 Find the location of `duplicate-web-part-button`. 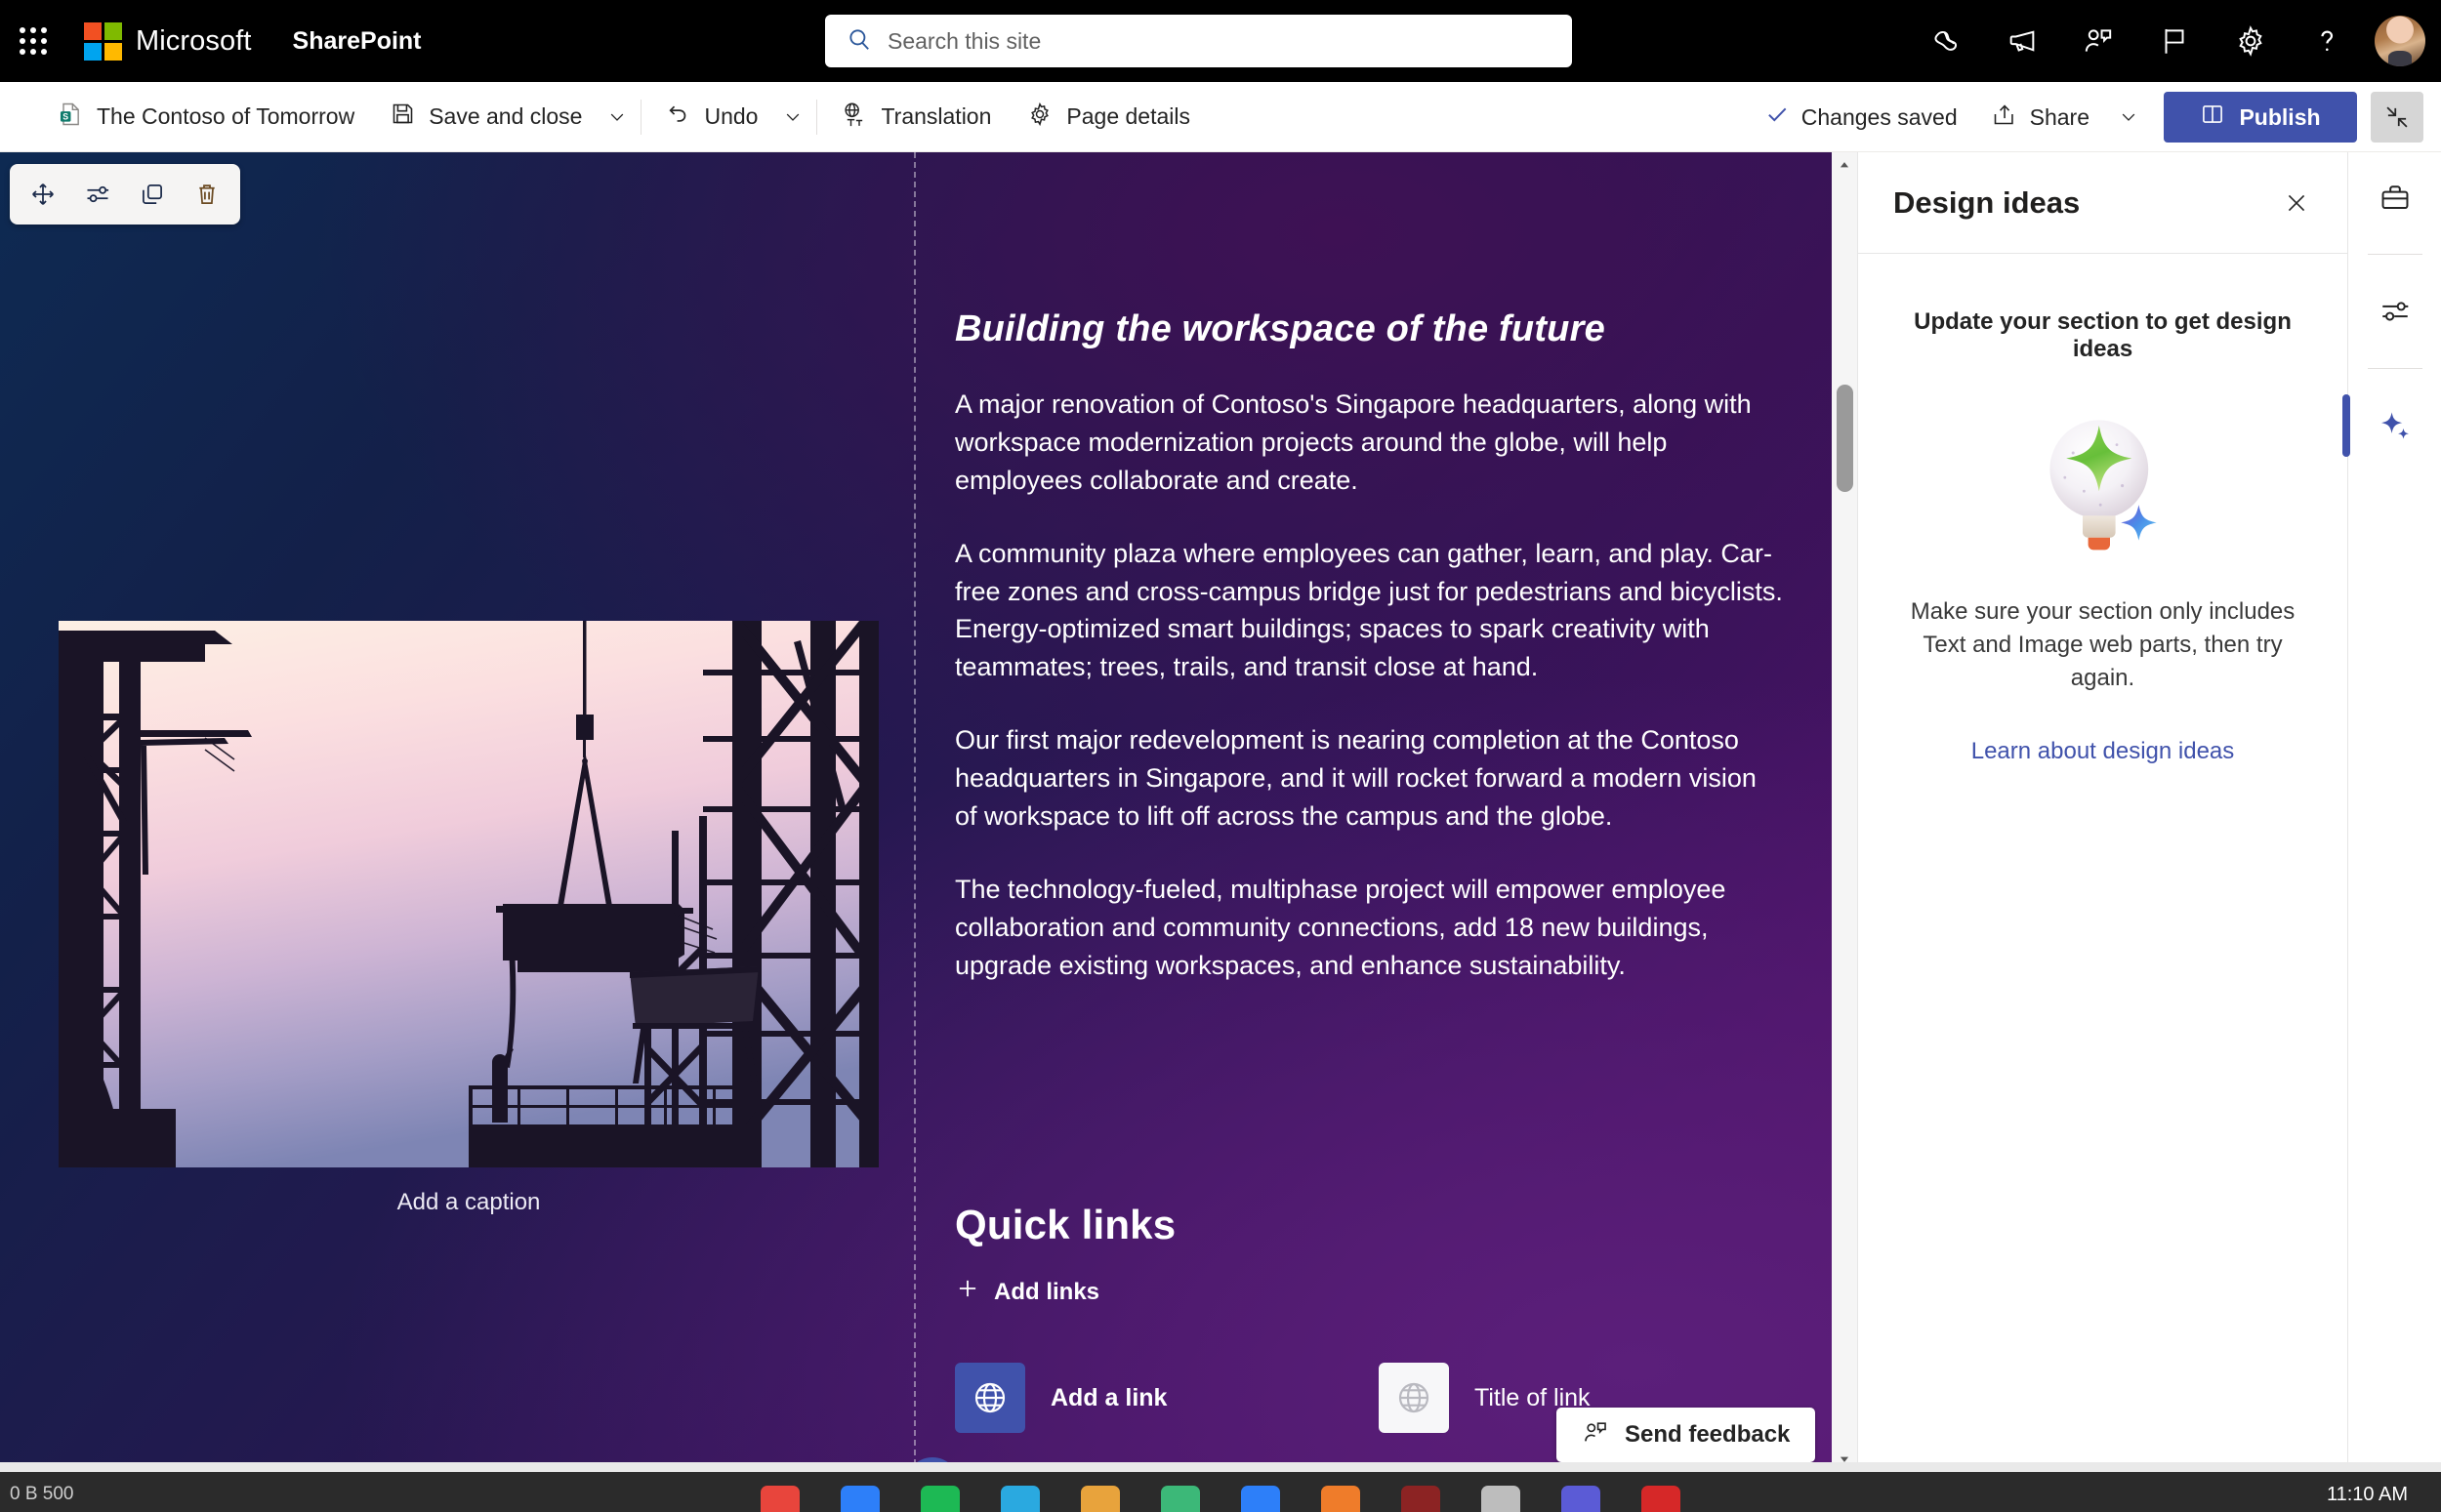

duplicate-web-part-button is located at coordinates (153, 194).